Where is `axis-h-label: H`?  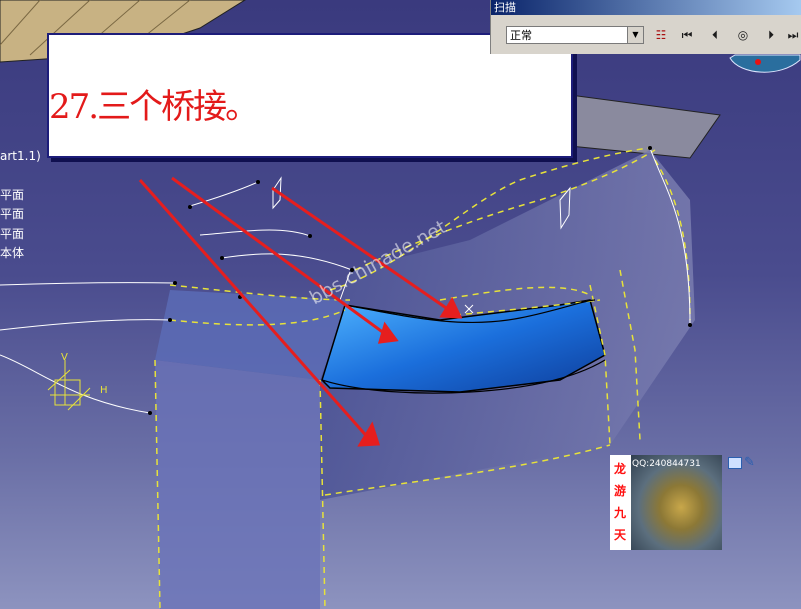 axis-h-label: H is located at coordinates (104, 390).